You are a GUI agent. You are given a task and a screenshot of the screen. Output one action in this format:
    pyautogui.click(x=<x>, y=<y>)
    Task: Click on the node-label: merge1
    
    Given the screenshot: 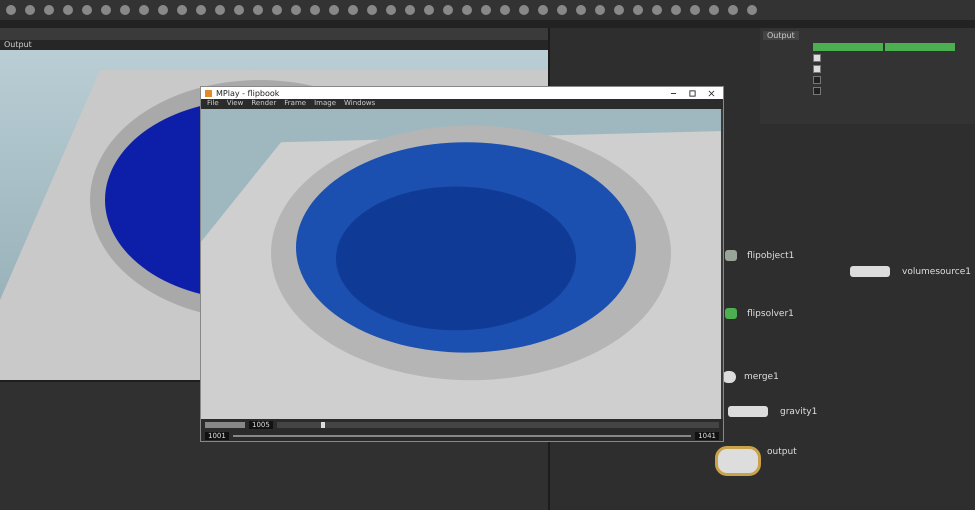 What is the action you would take?
    pyautogui.click(x=761, y=377)
    